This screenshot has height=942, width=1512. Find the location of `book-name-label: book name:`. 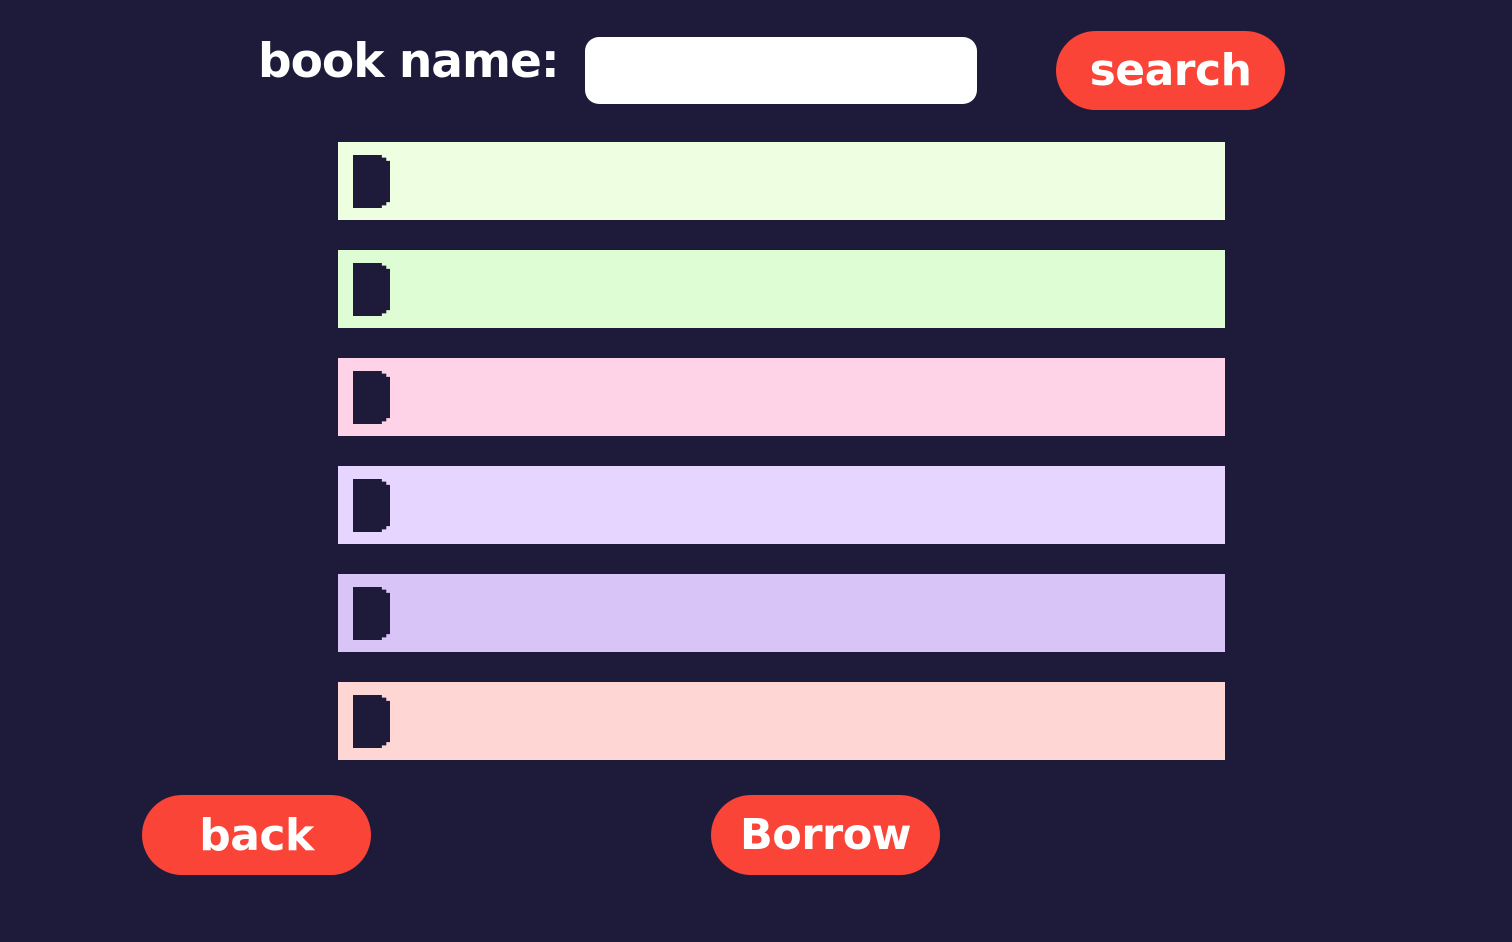

book-name-label: book name: is located at coordinates (409, 61).